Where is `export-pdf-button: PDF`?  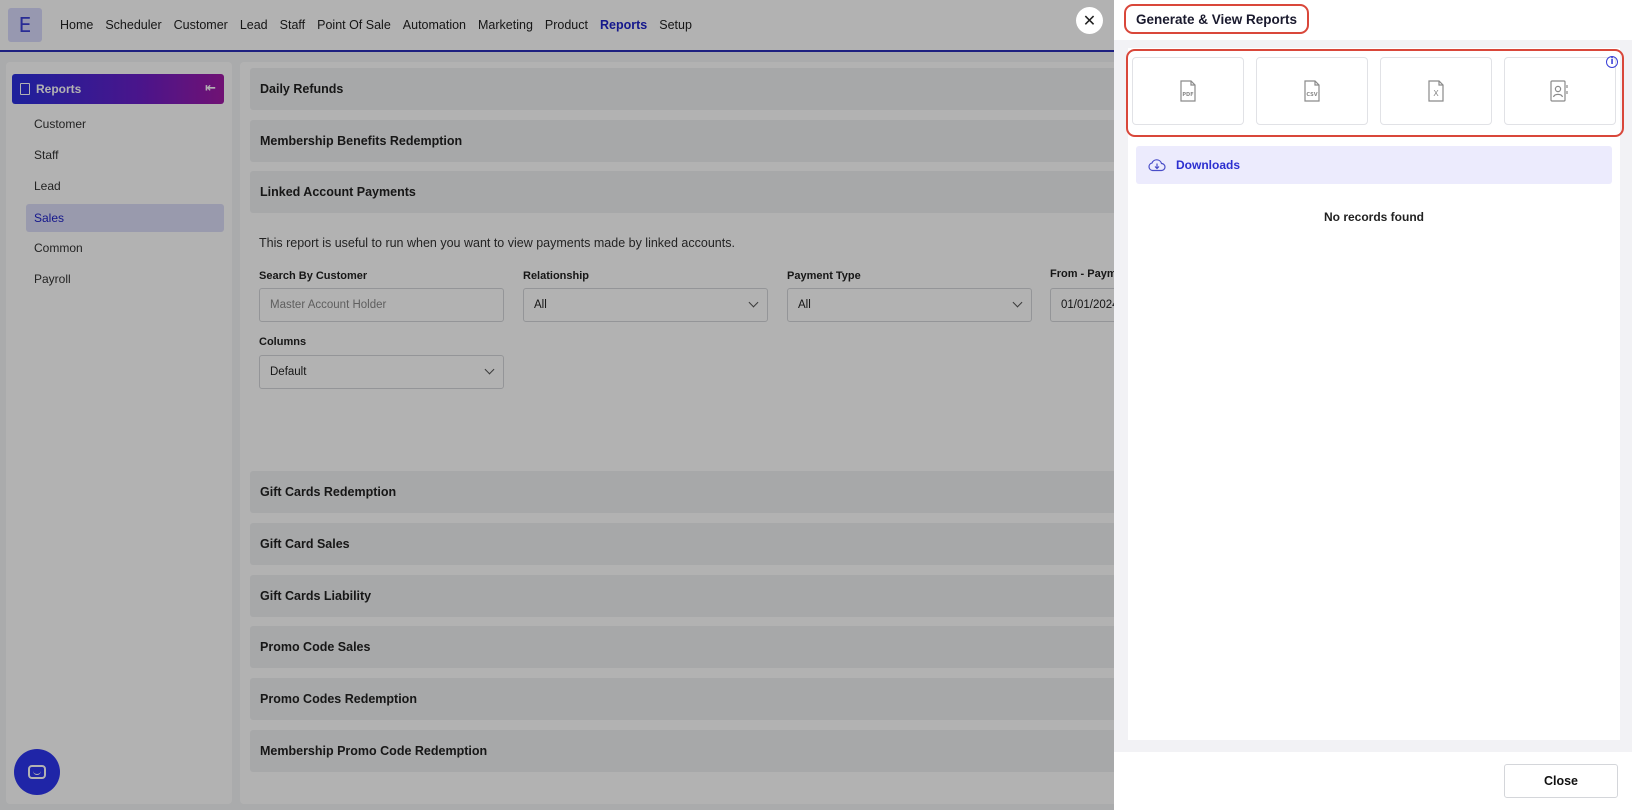
export-pdf-button: PDF is located at coordinates (1188, 91).